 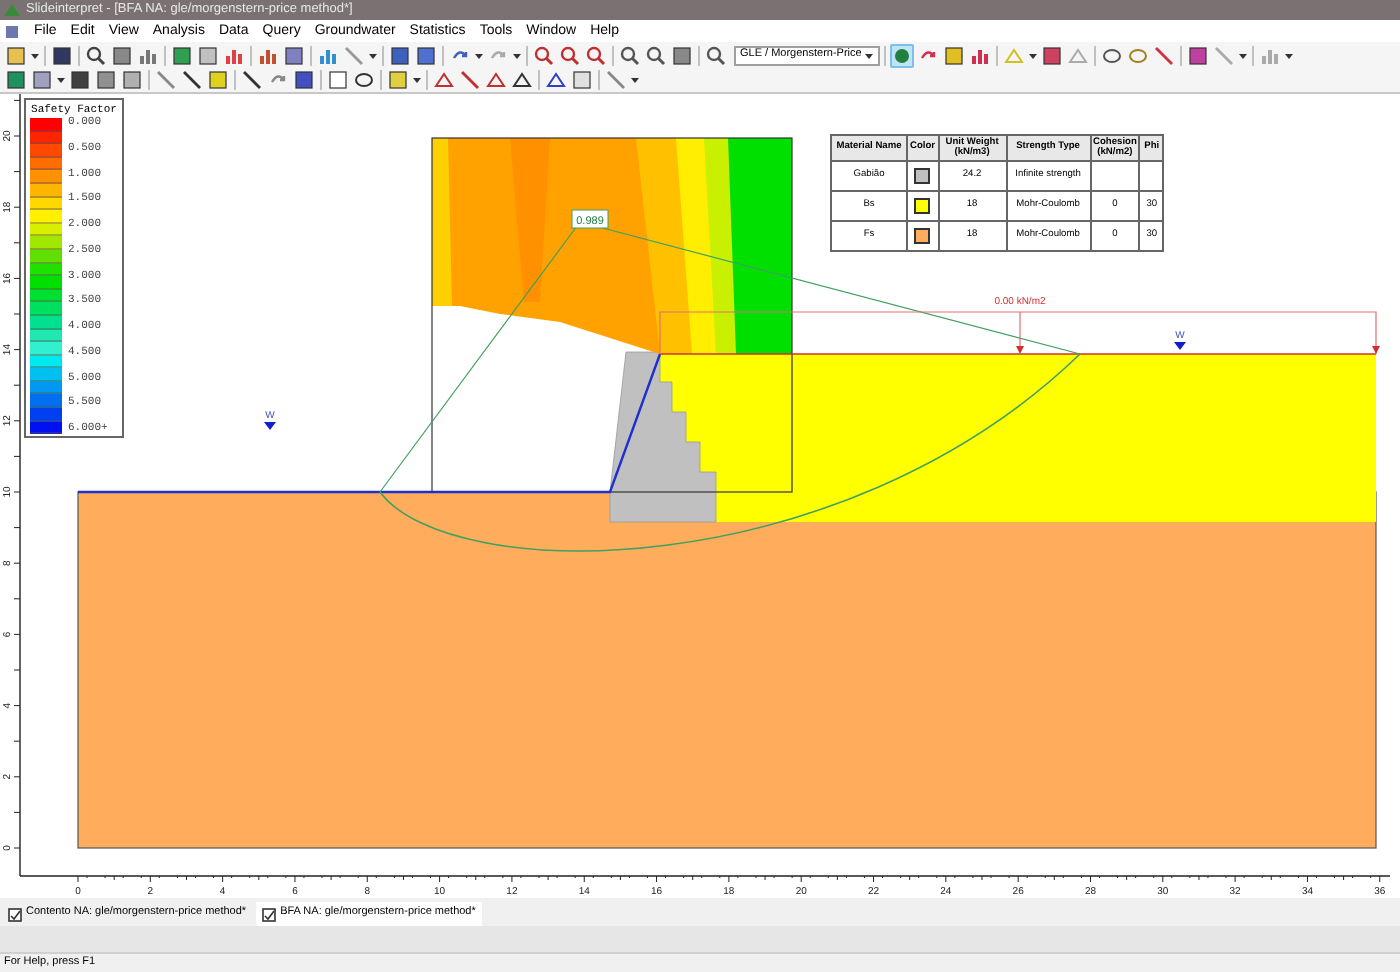 I want to click on chart-icon, so click(x=268, y=55).